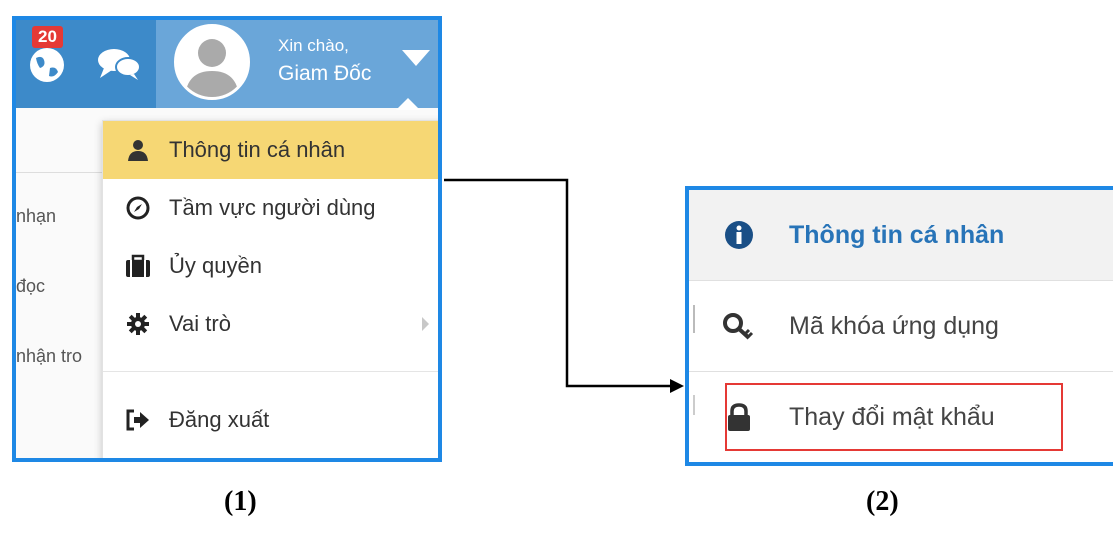  What do you see at coordinates (138, 324) in the screenshot?
I see `gear-icon` at bounding box center [138, 324].